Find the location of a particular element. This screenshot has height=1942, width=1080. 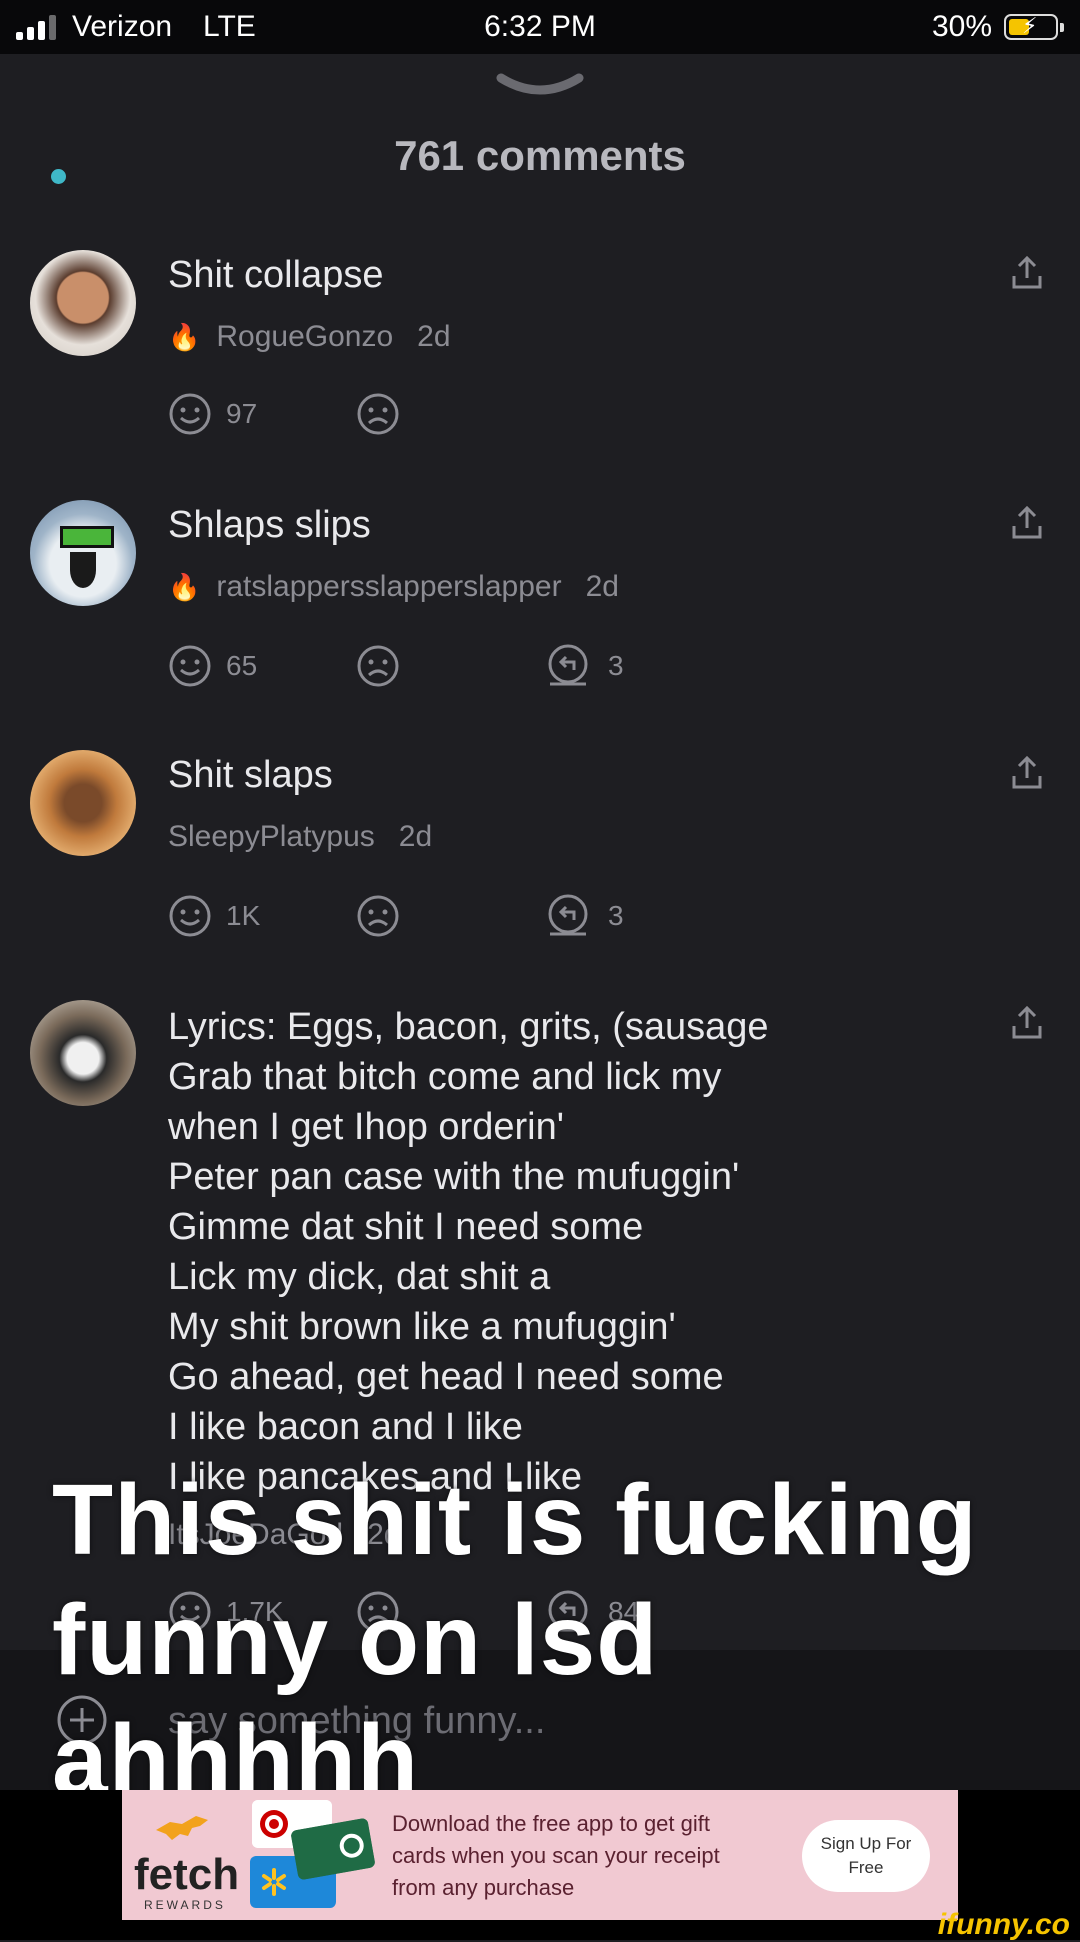

lyric-line: Gimme dat shit I need some is located at coordinates (406, 1227).